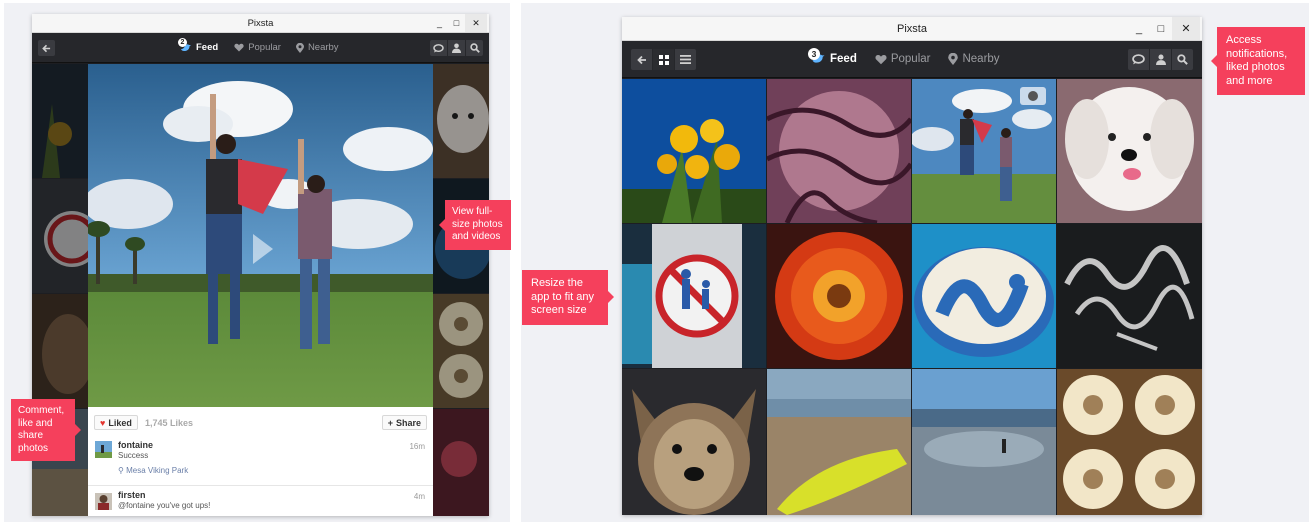 This screenshot has height=532, width=1313. Describe the element at coordinates (839, 151) in the screenshot. I see `photo-tile-wire-sculpture` at that location.